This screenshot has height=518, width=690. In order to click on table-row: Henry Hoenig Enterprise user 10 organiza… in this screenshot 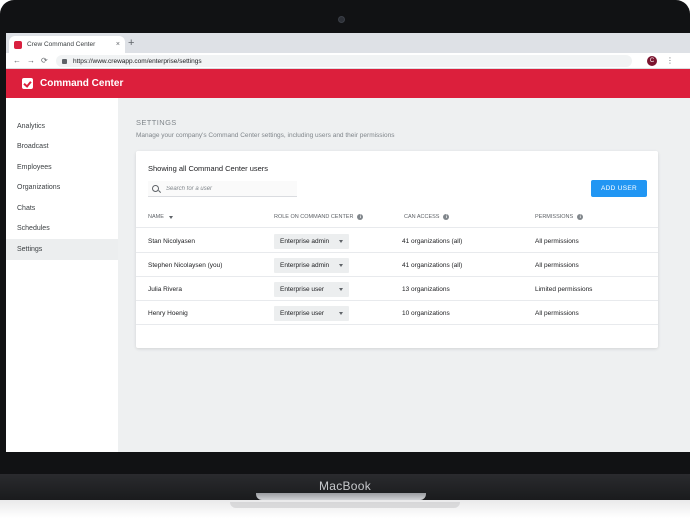, I will do `click(397, 313)`.